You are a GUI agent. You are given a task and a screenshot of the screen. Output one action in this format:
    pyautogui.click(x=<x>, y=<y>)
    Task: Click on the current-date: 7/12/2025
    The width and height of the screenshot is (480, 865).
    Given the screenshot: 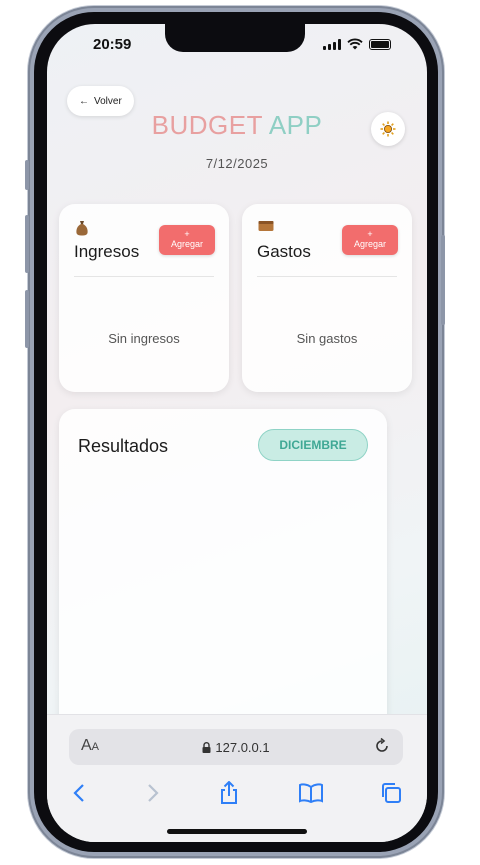 What is the action you would take?
    pyautogui.click(x=237, y=163)
    